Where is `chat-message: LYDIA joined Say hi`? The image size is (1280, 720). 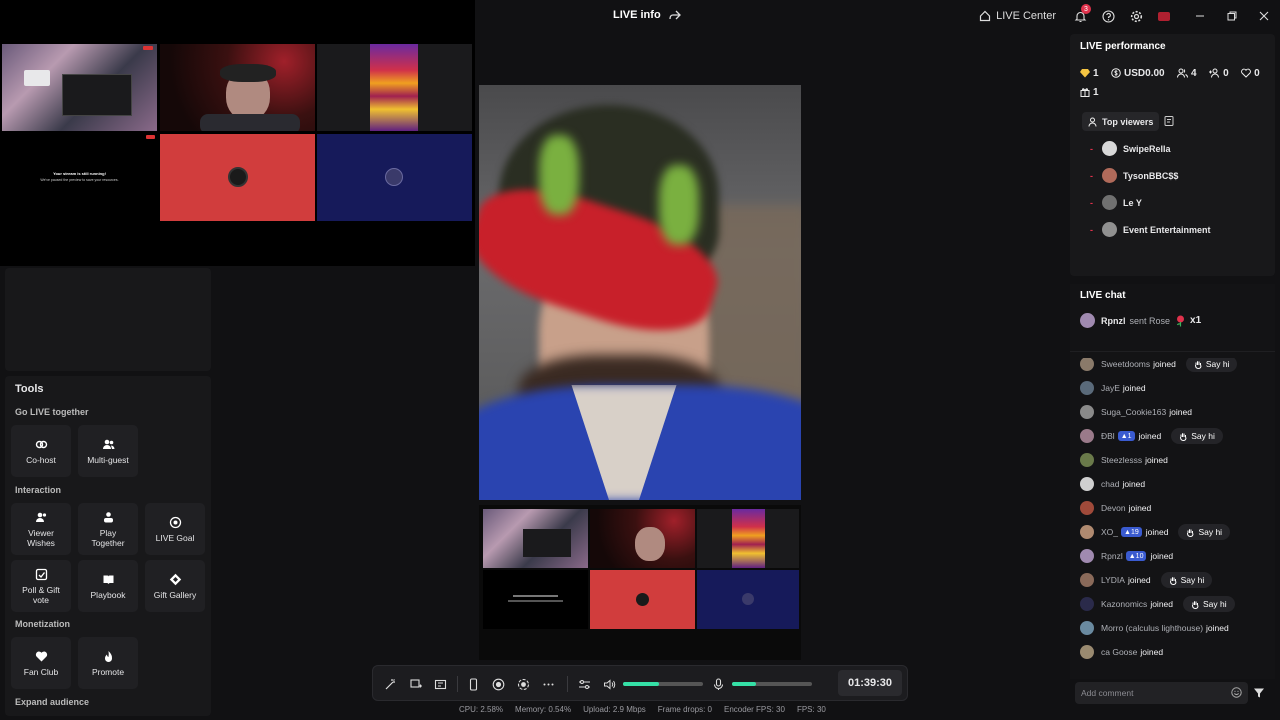 chat-message: LYDIA joined Say hi is located at coordinates (1146, 580).